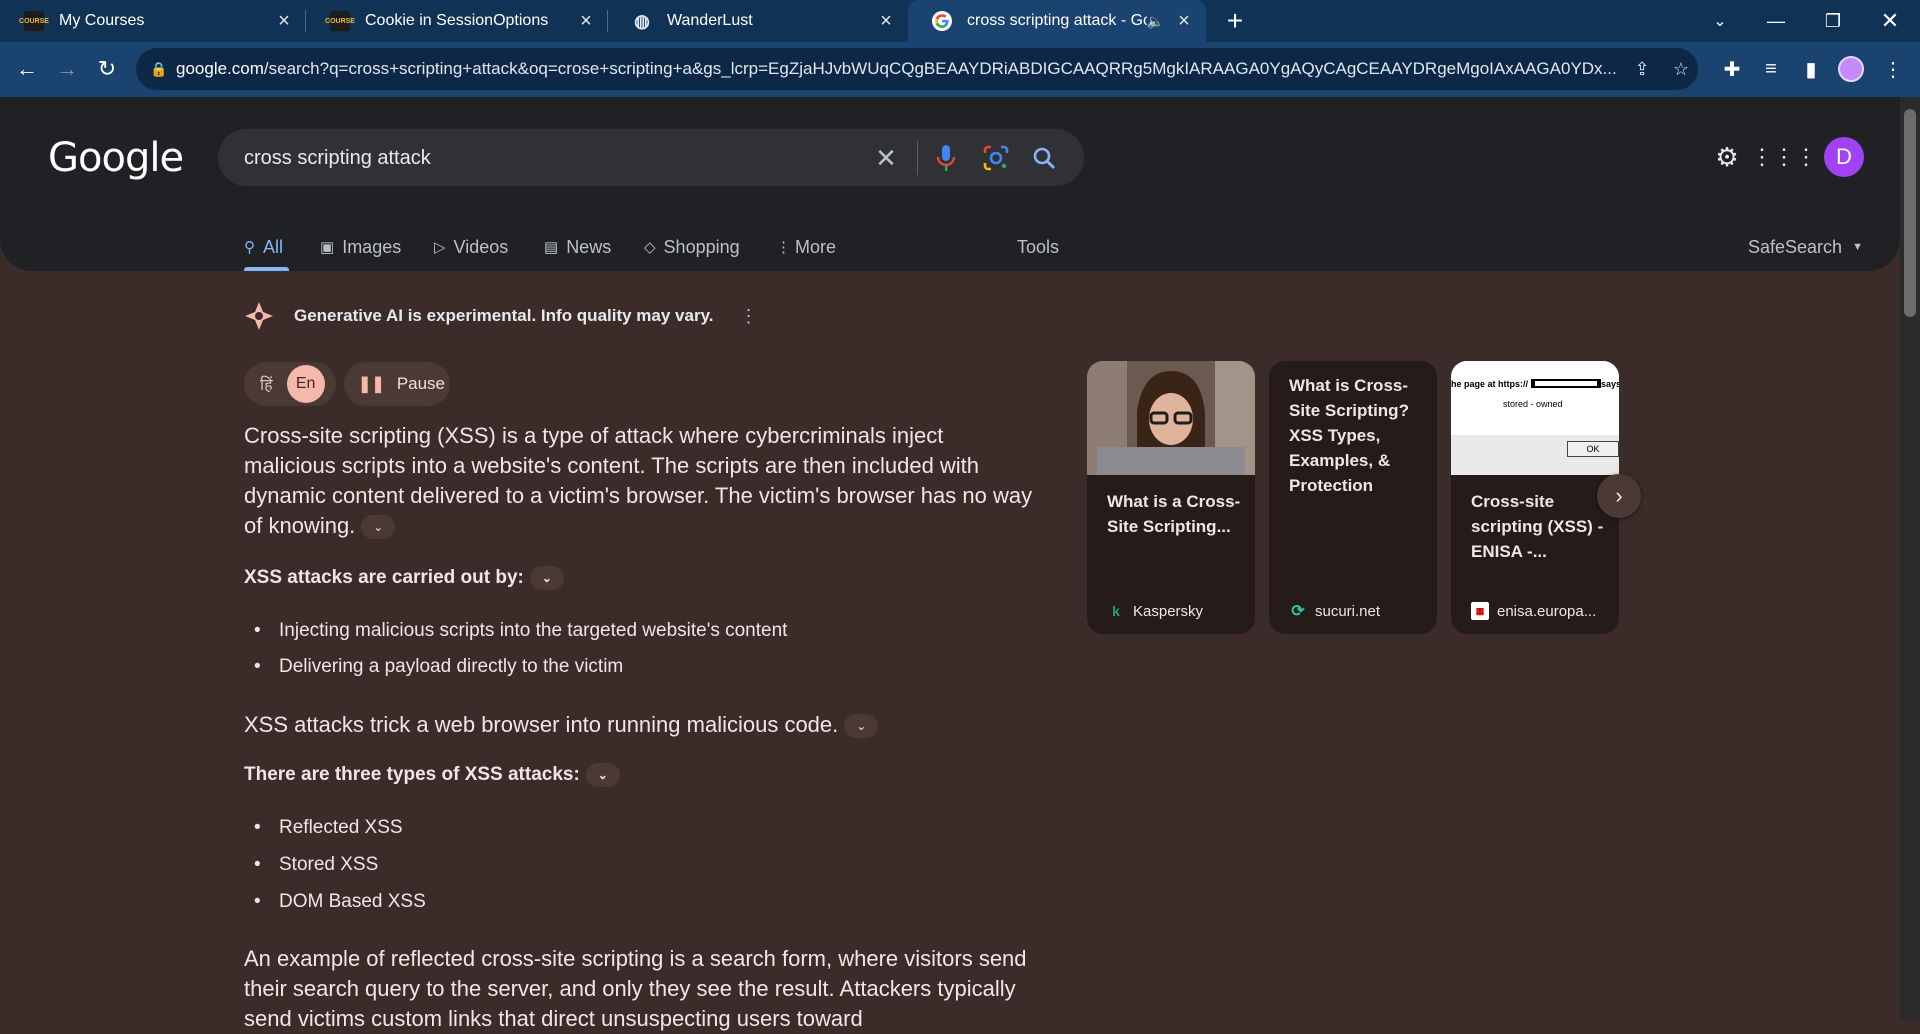  Describe the element at coordinates (67, 69) in the screenshot. I see `forward-arrow-icon: →` at that location.